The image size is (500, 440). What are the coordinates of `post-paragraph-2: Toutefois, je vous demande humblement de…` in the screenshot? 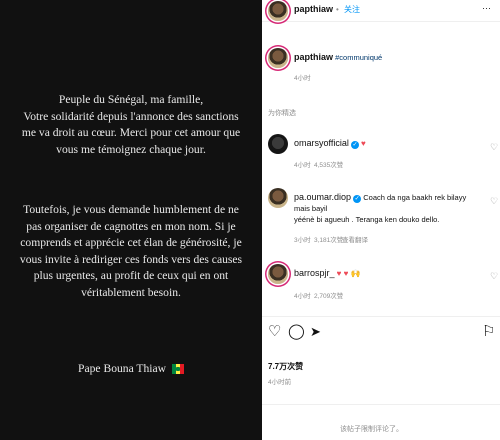 It's located at (131, 251).